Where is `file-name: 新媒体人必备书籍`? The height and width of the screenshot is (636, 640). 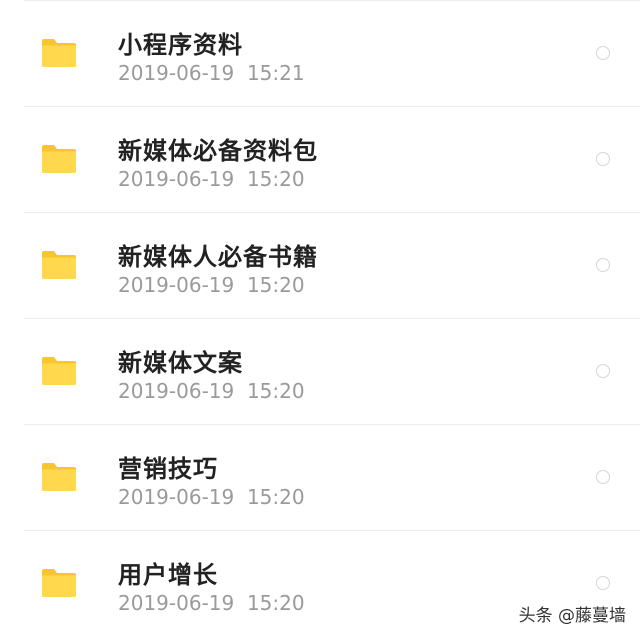
file-name: 新媒体人必备书籍 is located at coordinates (218, 257).